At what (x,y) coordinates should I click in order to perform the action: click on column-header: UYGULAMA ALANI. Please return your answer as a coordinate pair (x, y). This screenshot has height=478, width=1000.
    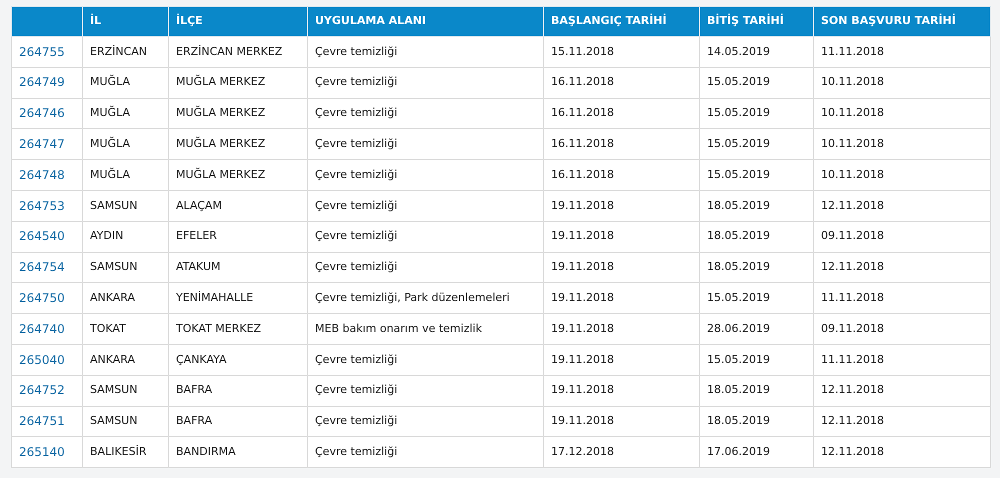
    Looking at the image, I should click on (370, 21).